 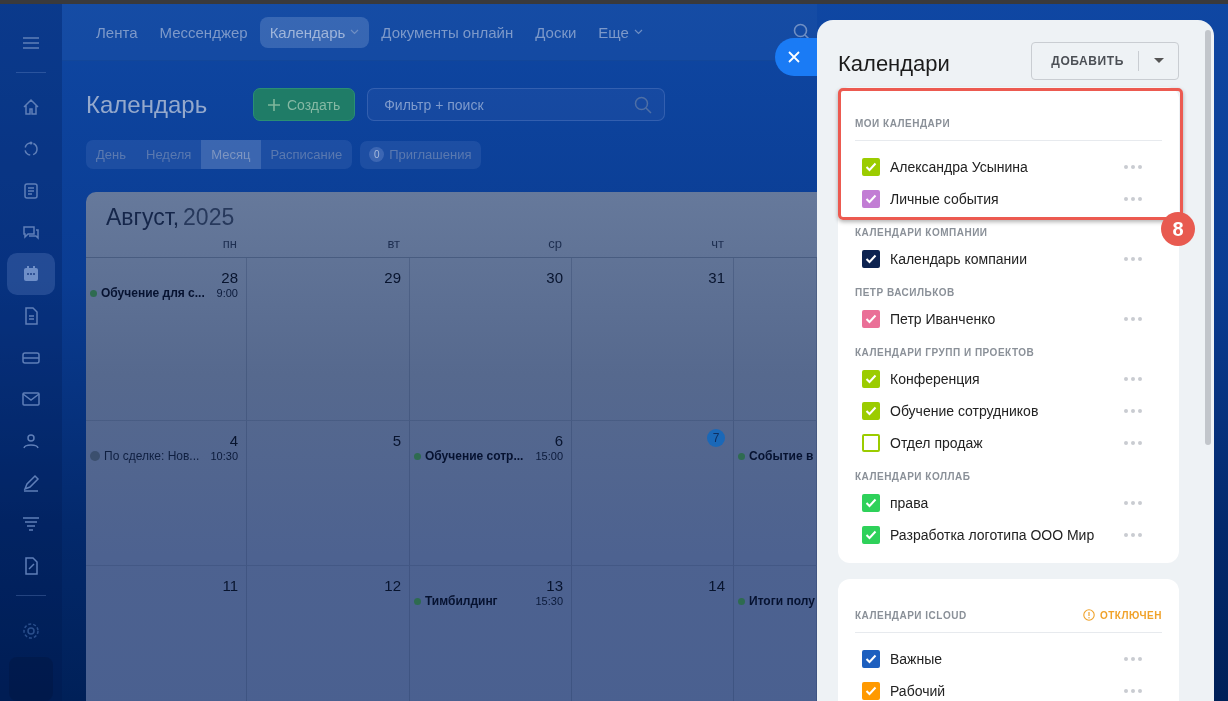 I want to click on pen-icon, so click(x=31, y=482).